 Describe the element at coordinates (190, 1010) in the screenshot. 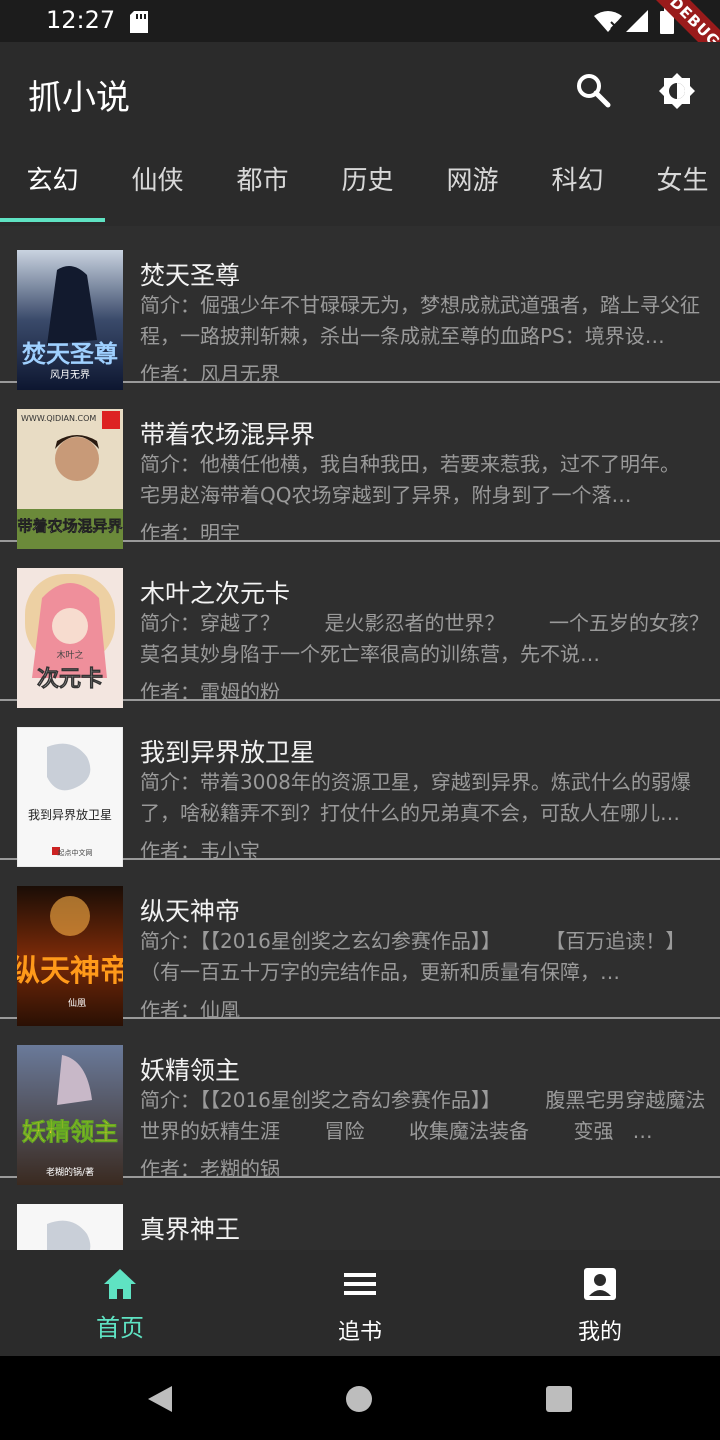

I see `book-author: 作者：仙凰` at that location.